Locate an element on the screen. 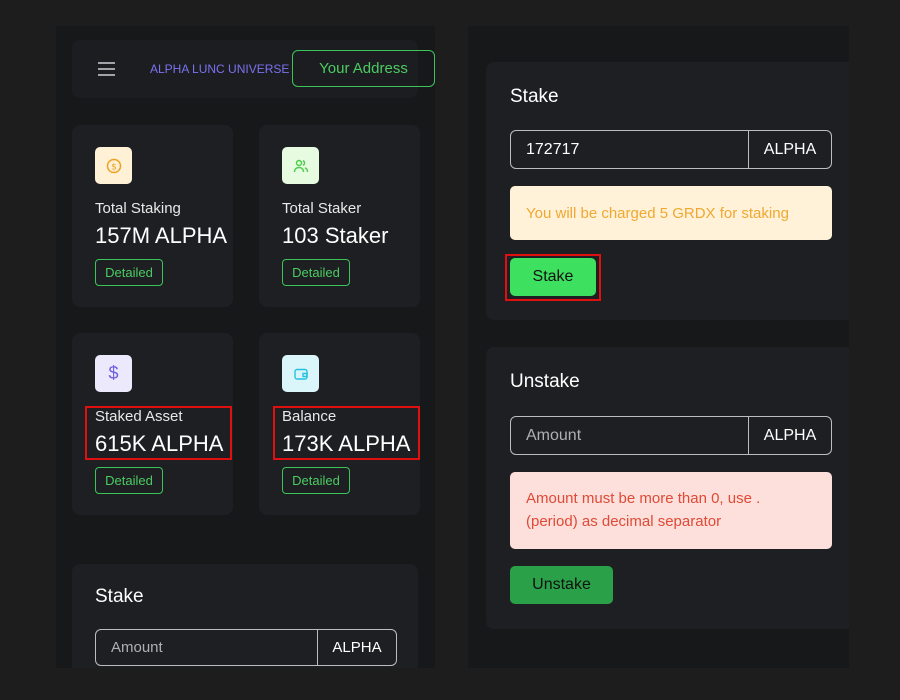 The image size is (900, 700). left-stake-card: Stake Amount ALPHA is located at coordinates (245, 616).